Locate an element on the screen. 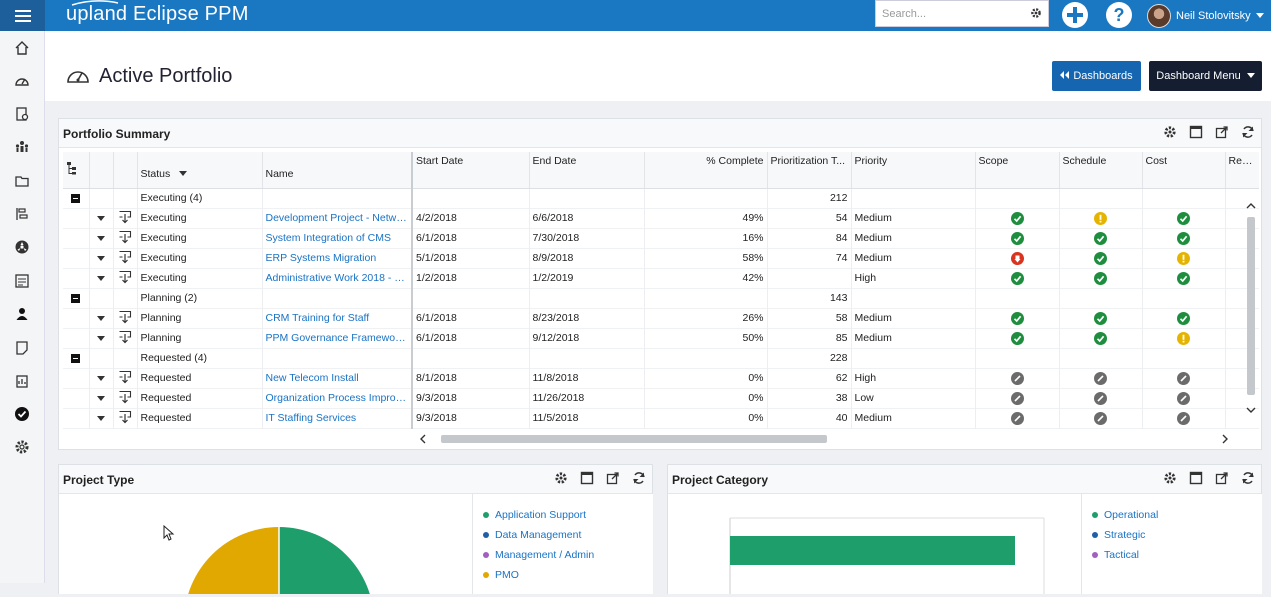 Image resolution: width=1271 pixels, height=597 pixels. people-icon is located at coordinates (22, 147).